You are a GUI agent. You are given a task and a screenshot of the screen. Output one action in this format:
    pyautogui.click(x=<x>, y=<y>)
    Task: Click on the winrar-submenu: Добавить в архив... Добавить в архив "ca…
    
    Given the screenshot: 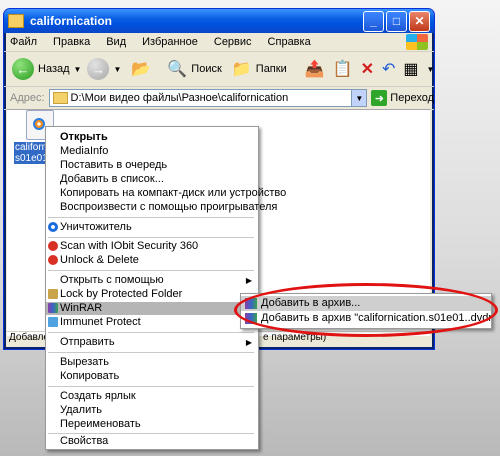 What is the action you would take?
    pyautogui.click(x=366, y=311)
    